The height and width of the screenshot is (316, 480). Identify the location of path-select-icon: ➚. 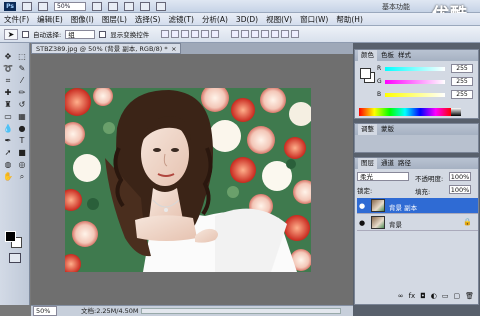
(8, 152).